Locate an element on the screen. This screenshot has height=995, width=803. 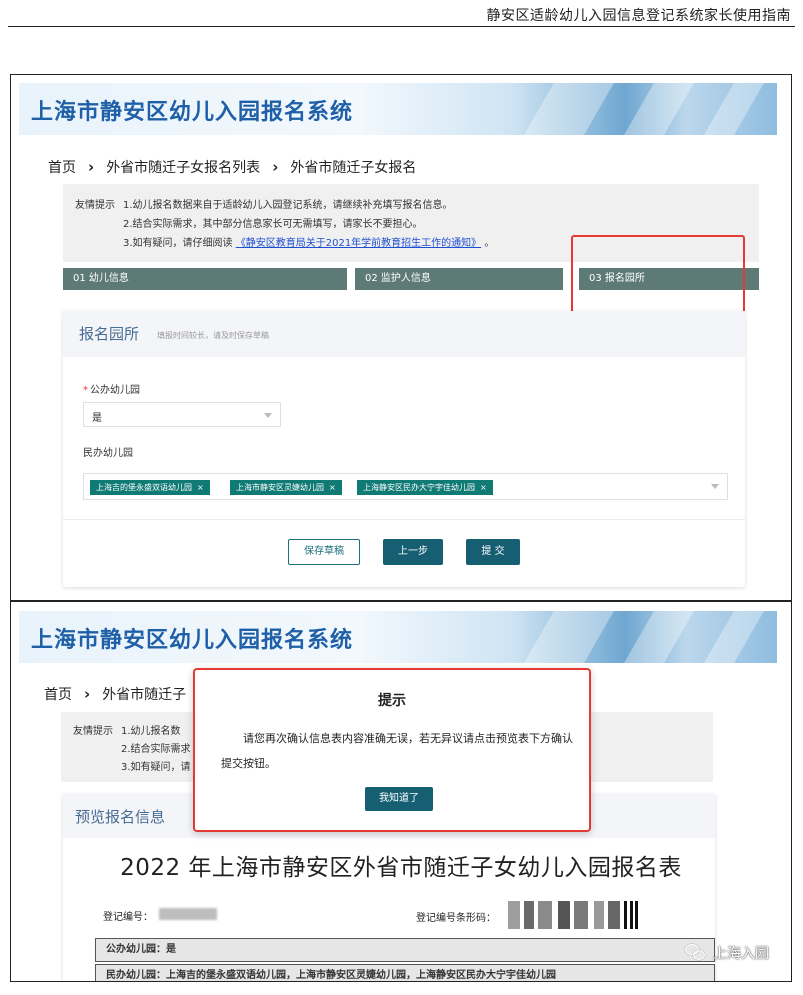
card-divider is located at coordinates (404, 519).